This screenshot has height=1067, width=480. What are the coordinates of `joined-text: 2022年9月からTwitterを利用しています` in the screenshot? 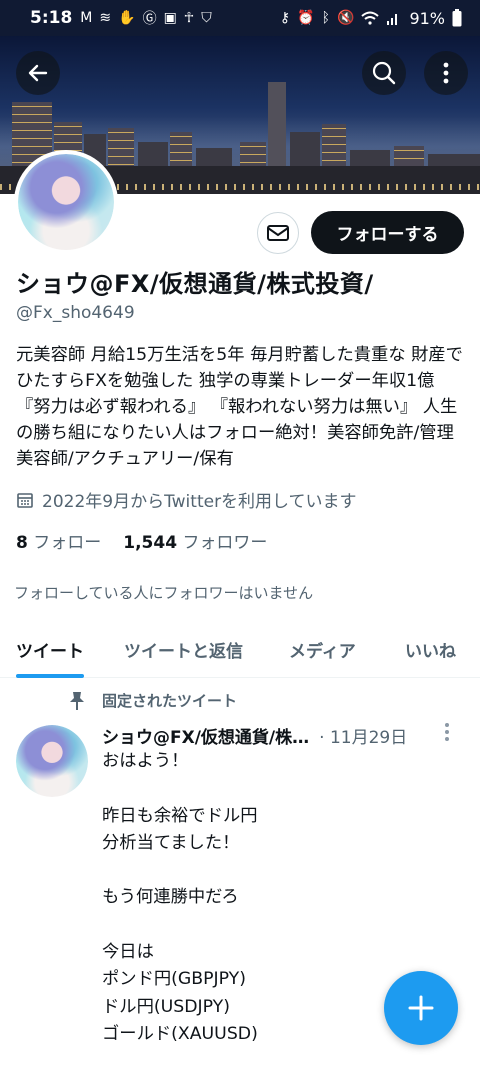 It's located at (199, 502).